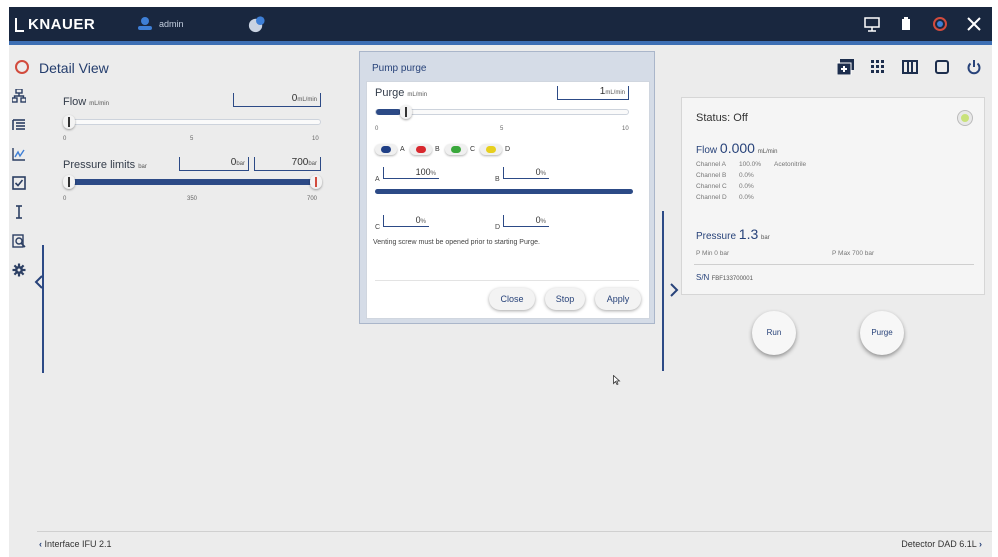  What do you see at coordinates (526, 173) in the screenshot?
I see `comp-b-field: 0%` at bounding box center [526, 173].